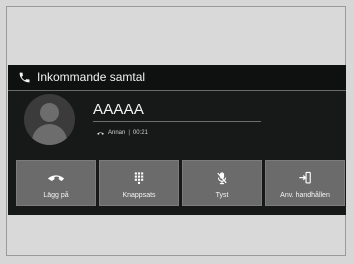 This screenshot has height=264, width=354. What do you see at coordinates (139, 195) in the screenshot?
I see `keypad-label: Knappsats` at bounding box center [139, 195].